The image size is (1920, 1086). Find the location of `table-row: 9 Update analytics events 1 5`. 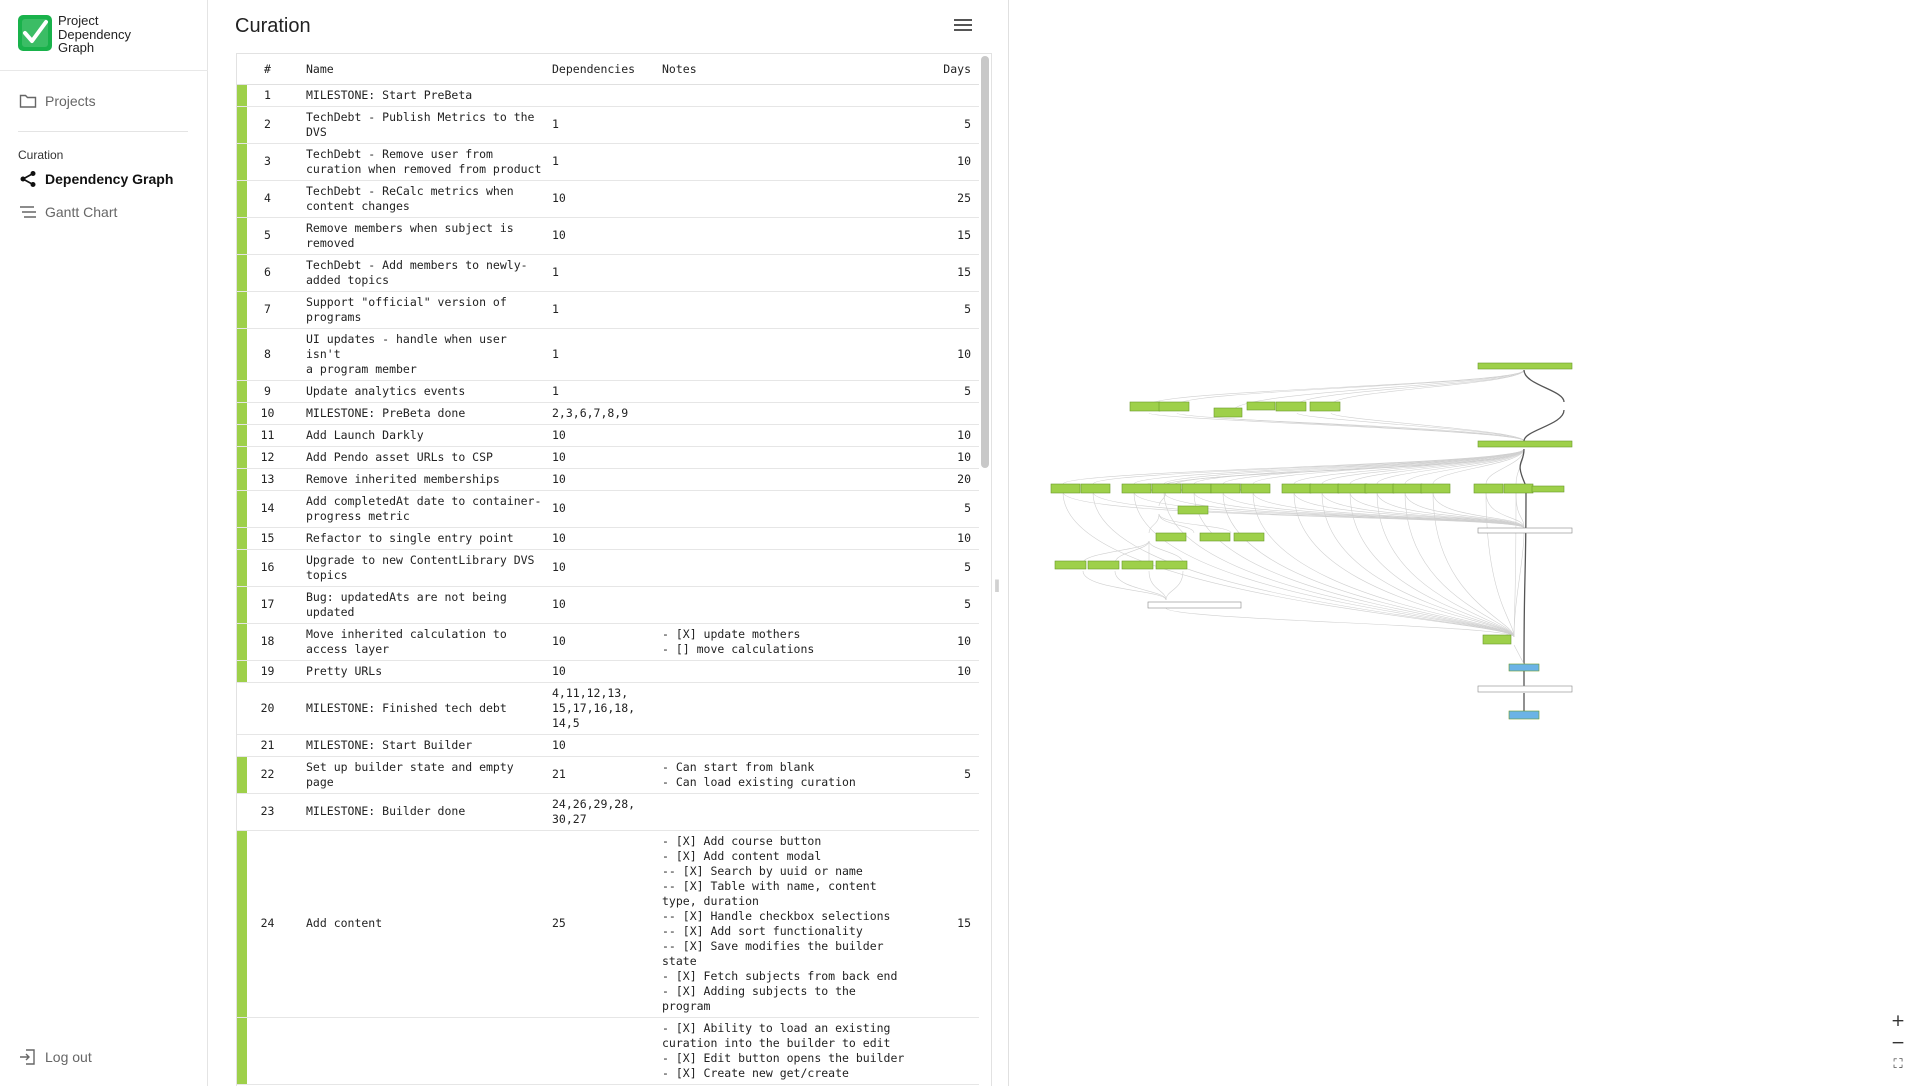

table-row: 9 Update analytics events 1 5 is located at coordinates (608, 391).